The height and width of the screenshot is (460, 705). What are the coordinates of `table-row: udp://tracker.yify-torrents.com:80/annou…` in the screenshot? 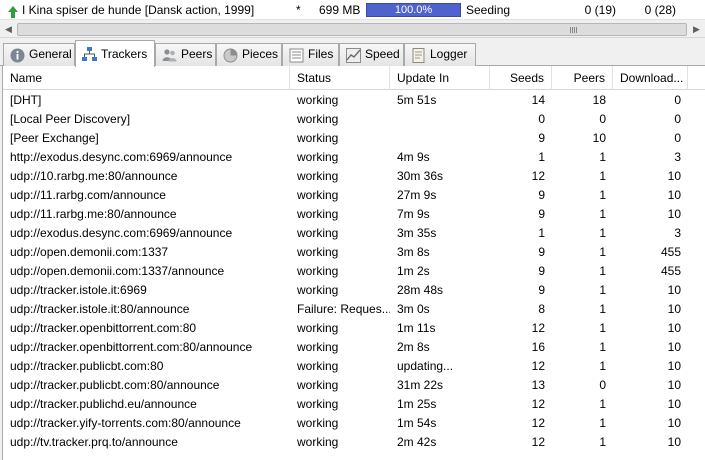 It's located at (354, 423).